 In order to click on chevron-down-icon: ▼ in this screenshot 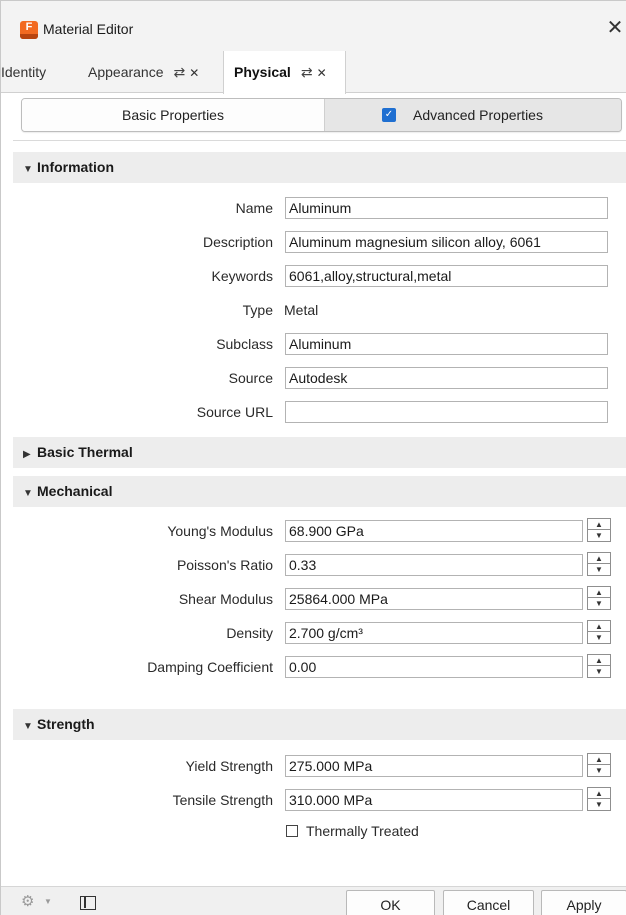, I will do `click(48, 901)`.